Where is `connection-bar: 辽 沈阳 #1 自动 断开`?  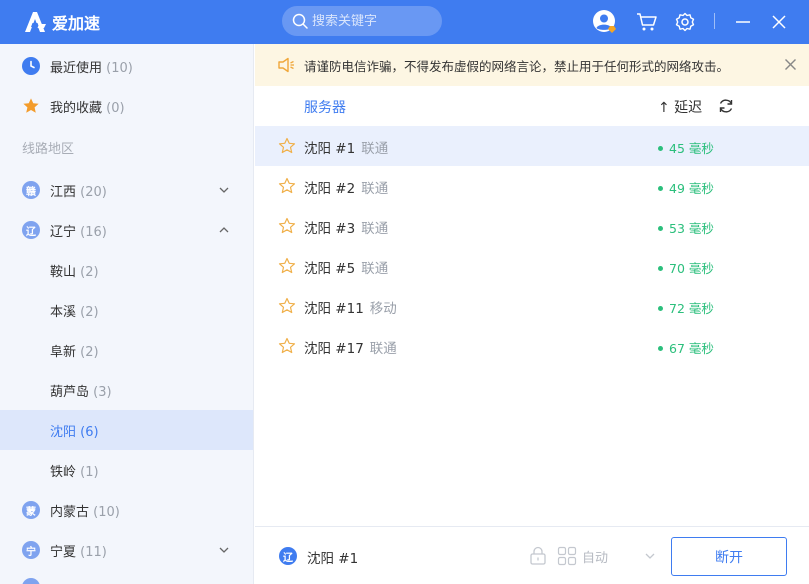 connection-bar: 辽 沈阳 #1 自动 断开 is located at coordinates (532, 555).